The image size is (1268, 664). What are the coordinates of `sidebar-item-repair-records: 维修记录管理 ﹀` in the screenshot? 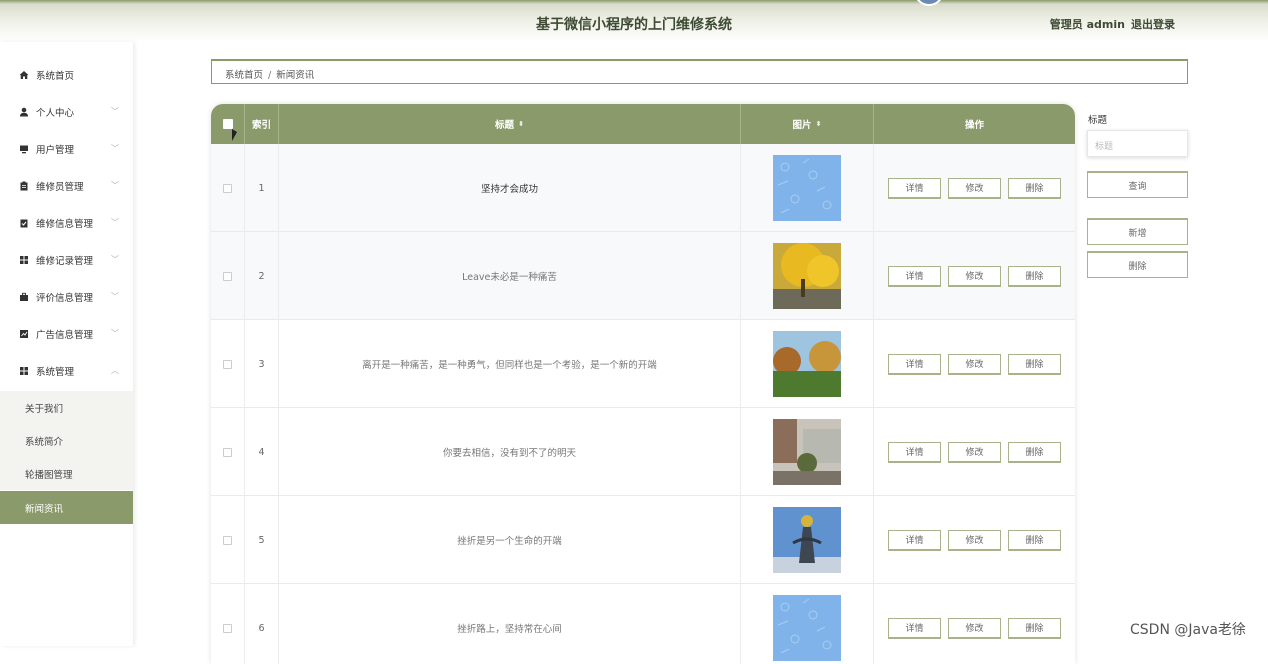 It's located at (66, 259).